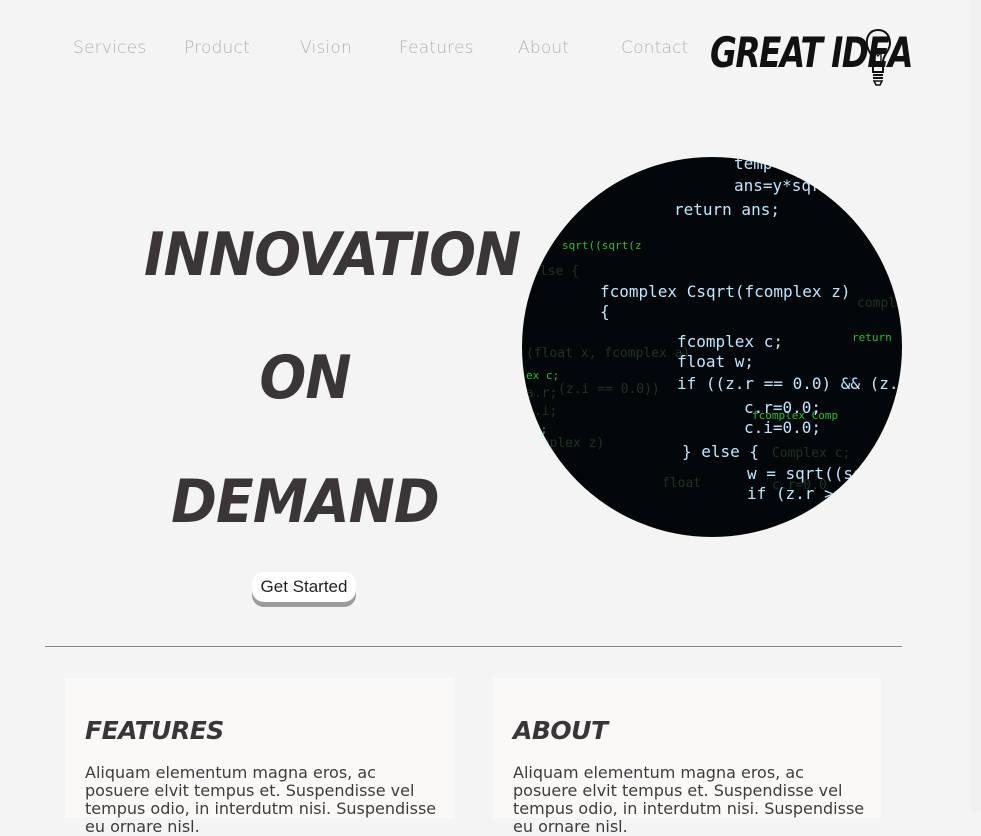 This screenshot has width=981, height=836. Describe the element at coordinates (720, 451) in the screenshot. I see `code-line: } else {` at that location.